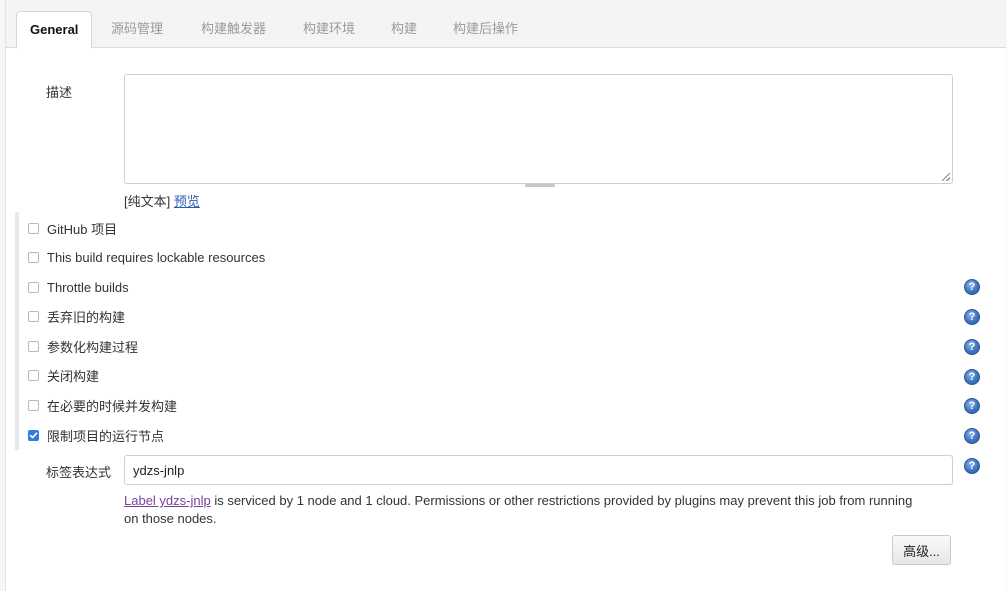  What do you see at coordinates (93, 347) in the screenshot?
I see `option-label: 参数化构建过程` at bounding box center [93, 347].